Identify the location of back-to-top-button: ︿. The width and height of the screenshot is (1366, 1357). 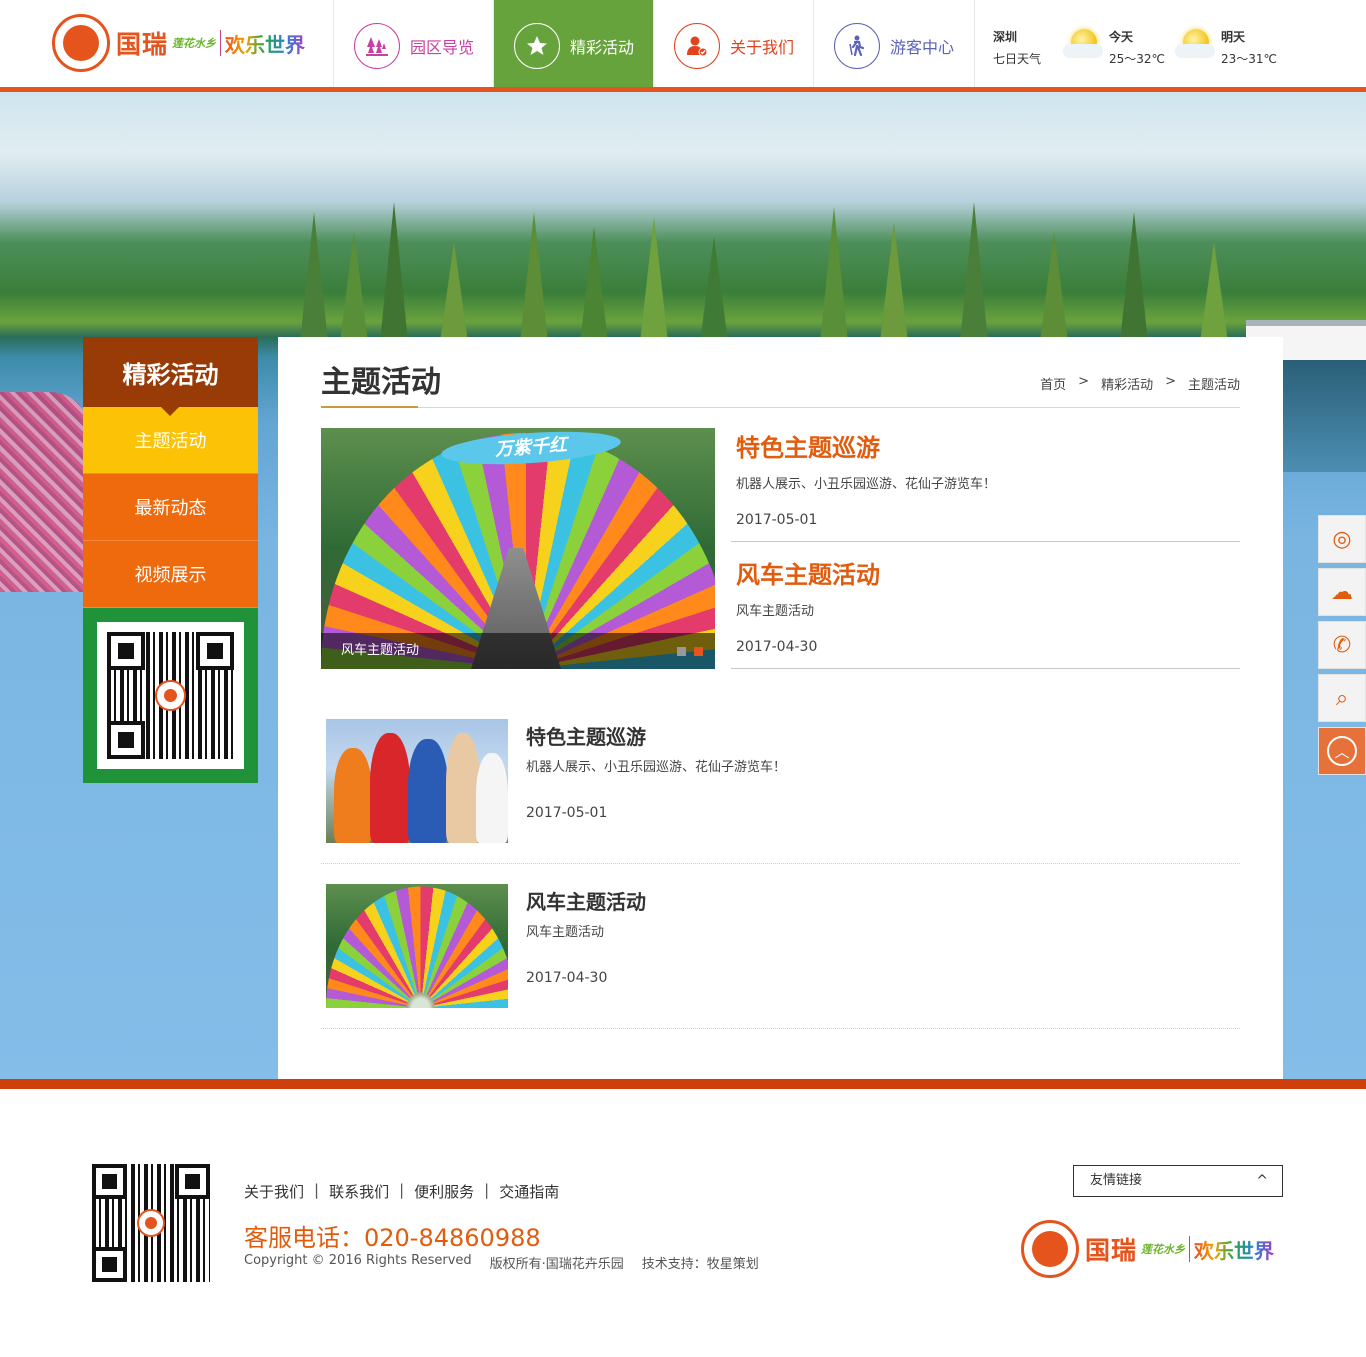
(1342, 751).